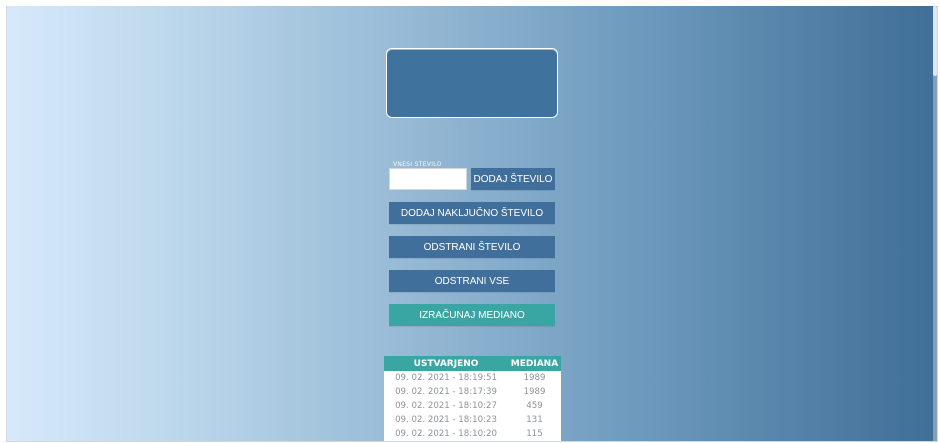 The height and width of the screenshot is (443, 940). I want to click on calculate-median-button: IZRAČUNAJ MEDIANO, so click(472, 315).